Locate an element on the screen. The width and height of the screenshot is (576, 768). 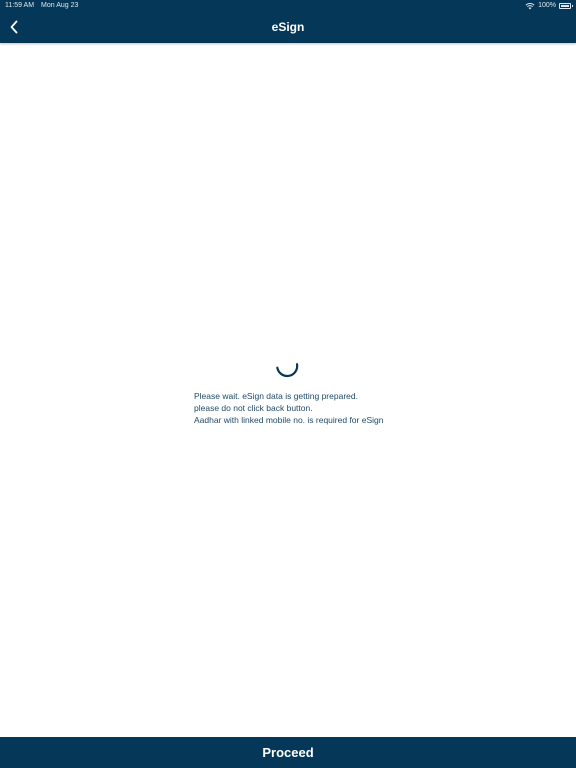
status-bar: 11:59 AM Mon Aug 23 100% is located at coordinates (288, 6).